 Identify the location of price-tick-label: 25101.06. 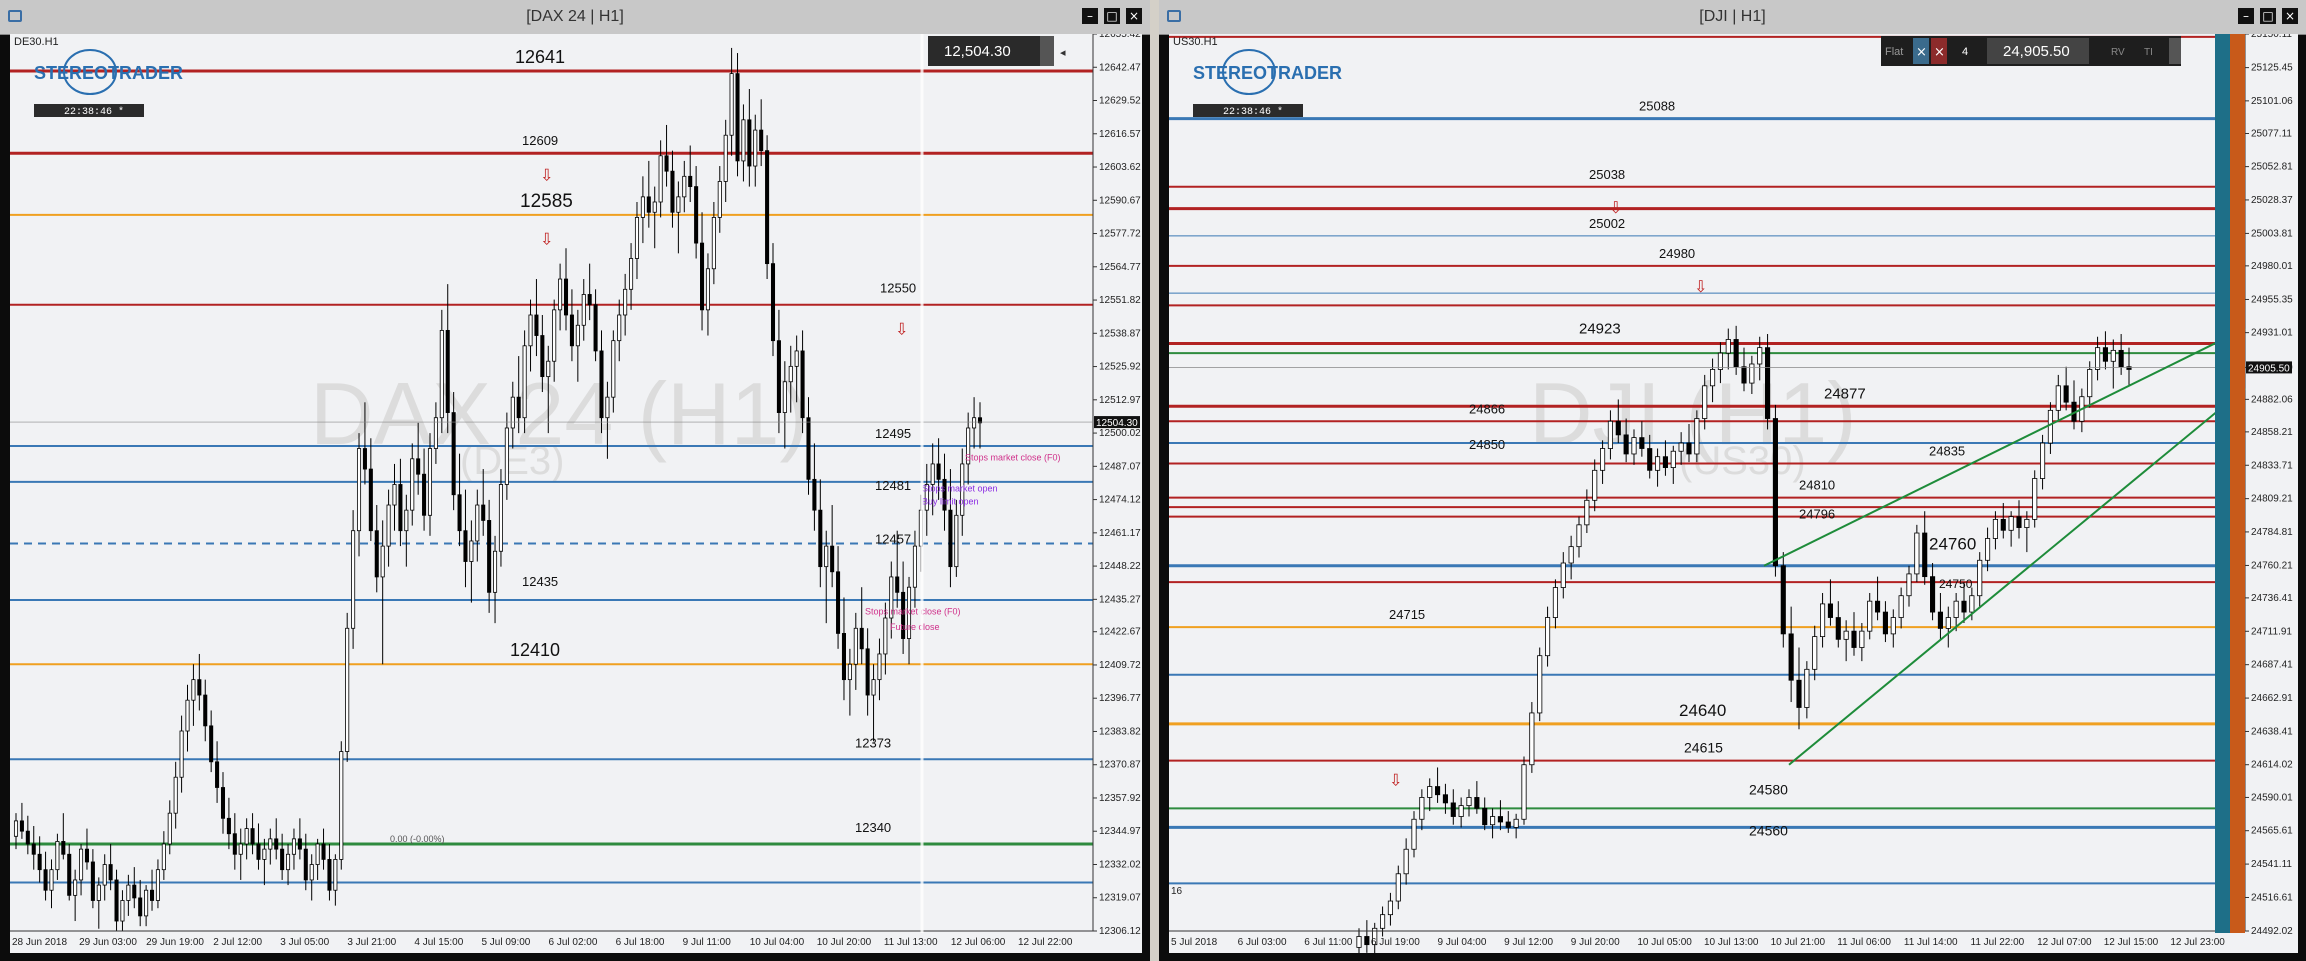
(2272, 101).